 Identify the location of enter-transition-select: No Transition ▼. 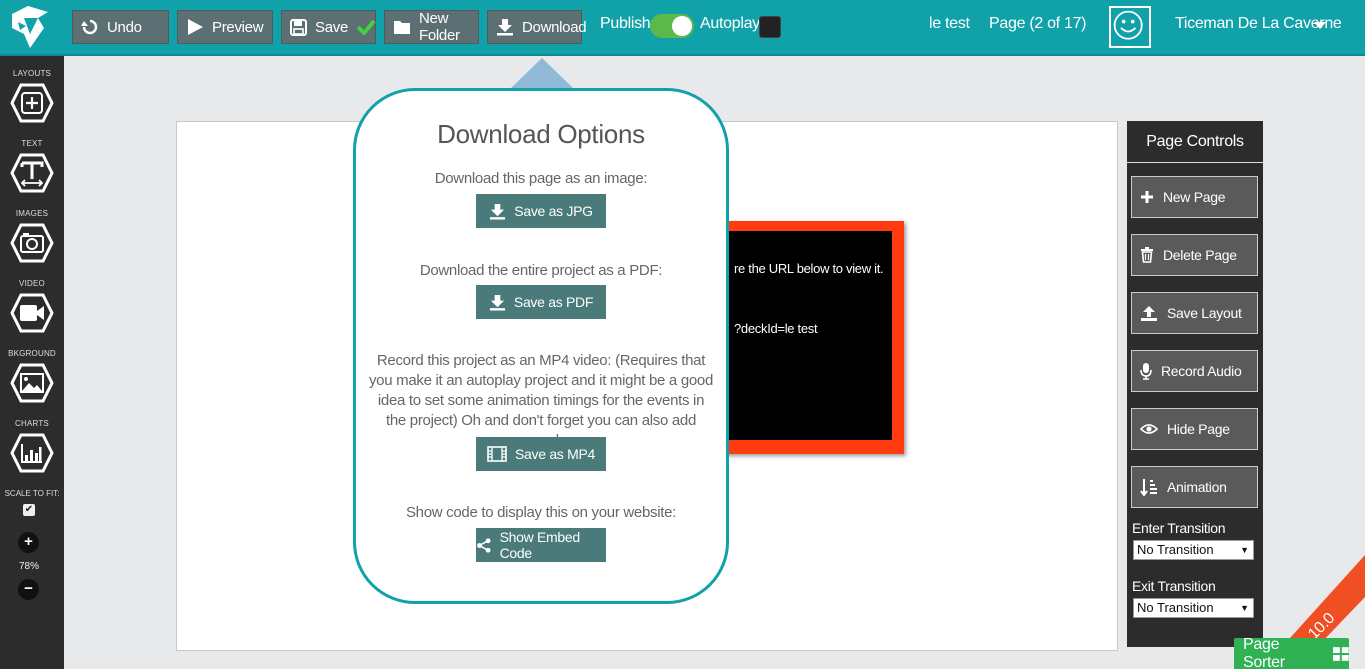
(1193, 550).